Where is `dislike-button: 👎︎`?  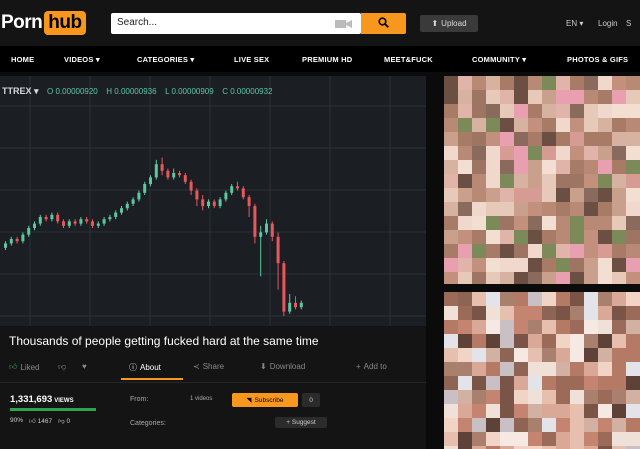
dislike-button: 👎︎ is located at coordinates (62, 367).